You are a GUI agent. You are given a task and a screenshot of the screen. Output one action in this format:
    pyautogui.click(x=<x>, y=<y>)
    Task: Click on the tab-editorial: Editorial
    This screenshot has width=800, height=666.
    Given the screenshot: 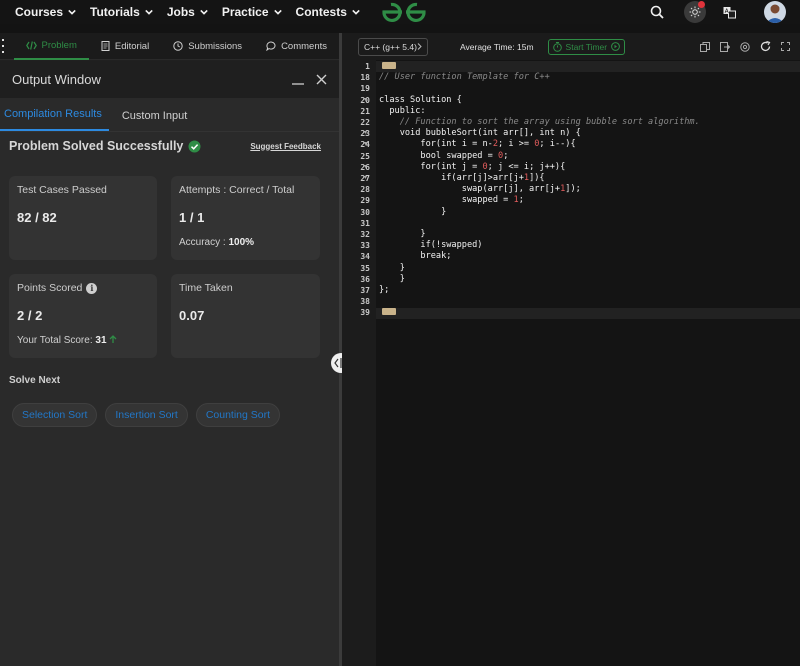 What is the action you would take?
    pyautogui.click(x=125, y=46)
    